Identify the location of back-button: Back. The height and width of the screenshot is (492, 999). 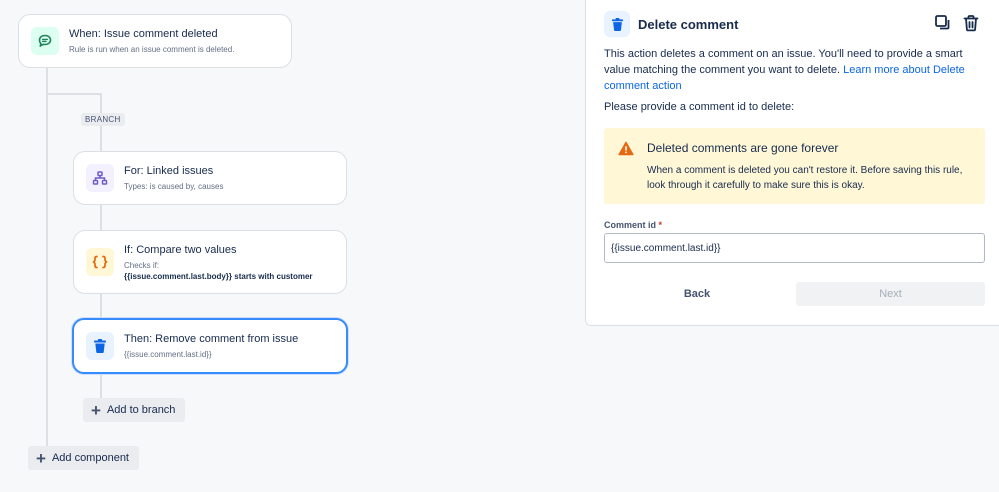
(697, 294).